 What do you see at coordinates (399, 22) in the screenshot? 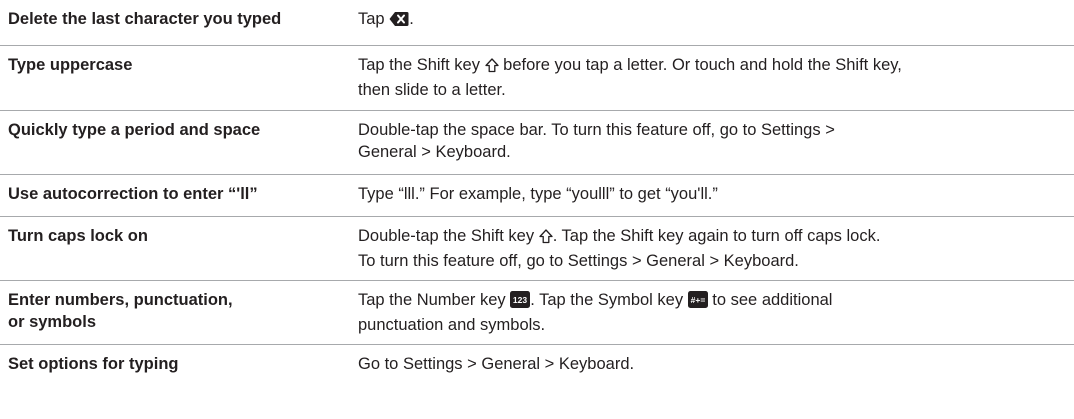
I see `delete-key-icon` at bounding box center [399, 22].